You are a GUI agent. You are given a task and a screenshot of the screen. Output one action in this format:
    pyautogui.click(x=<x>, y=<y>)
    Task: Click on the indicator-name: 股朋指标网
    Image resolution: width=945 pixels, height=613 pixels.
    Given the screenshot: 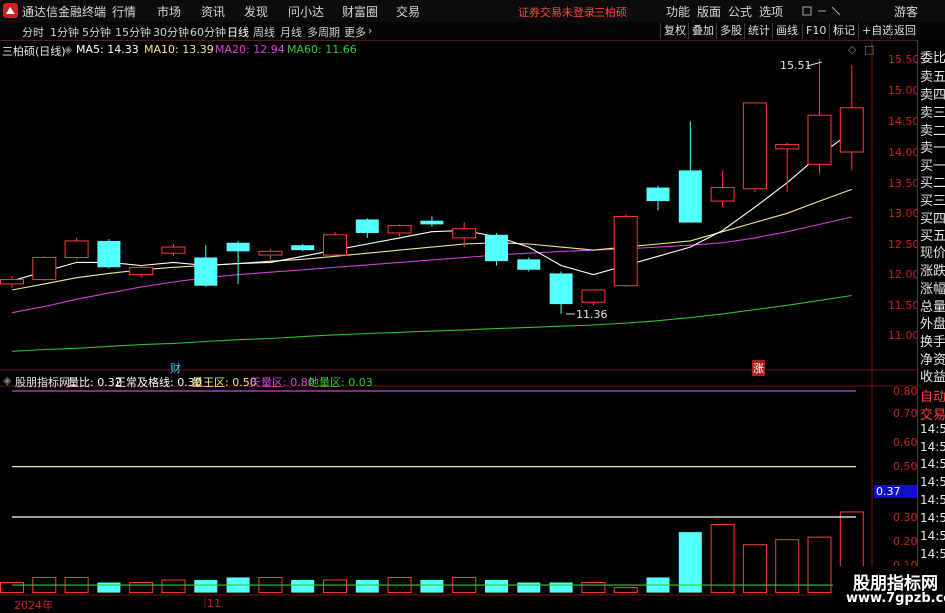 What is the action you would take?
    pyautogui.click(x=42, y=382)
    